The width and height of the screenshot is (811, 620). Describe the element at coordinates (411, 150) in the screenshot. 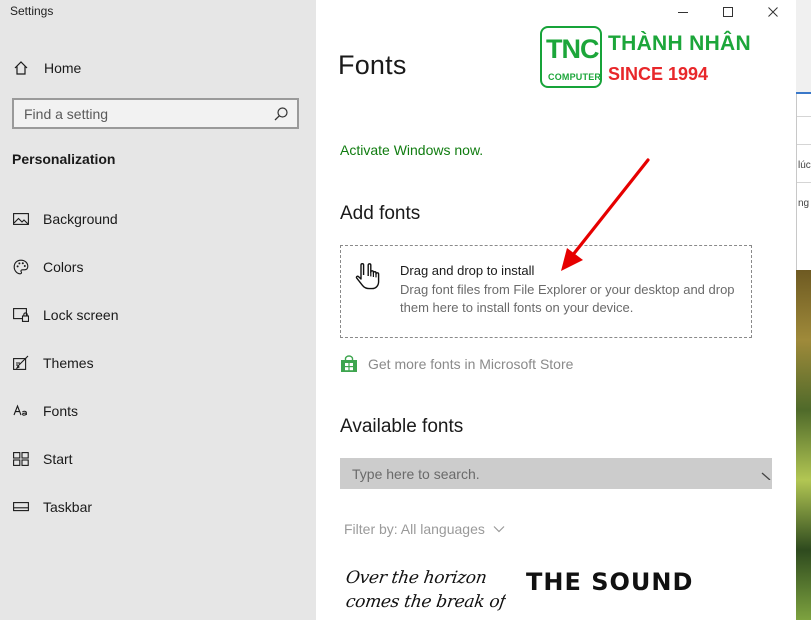

I see `activate-windows-link: Activate Windows now.` at that location.